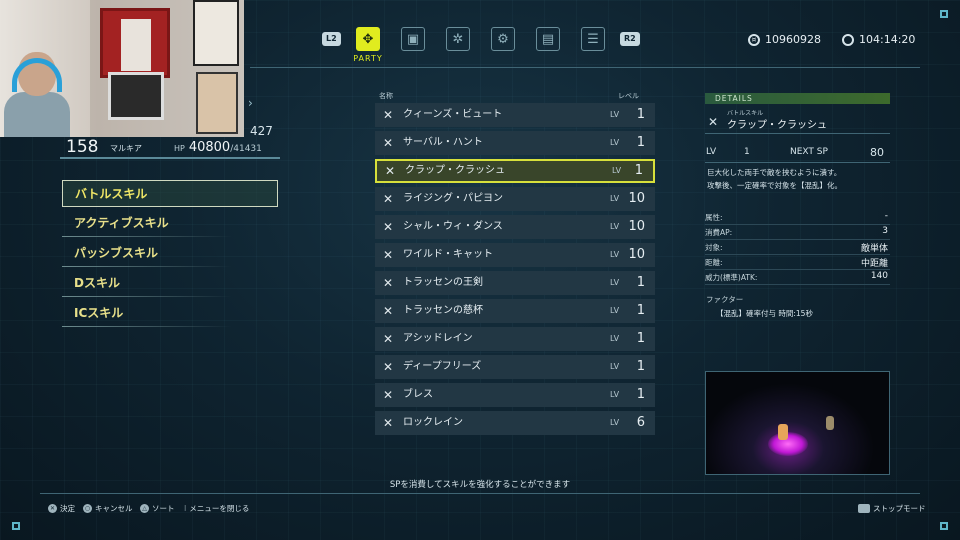  I want to click on confirm-prompt: ✕ 決定, so click(61, 508).